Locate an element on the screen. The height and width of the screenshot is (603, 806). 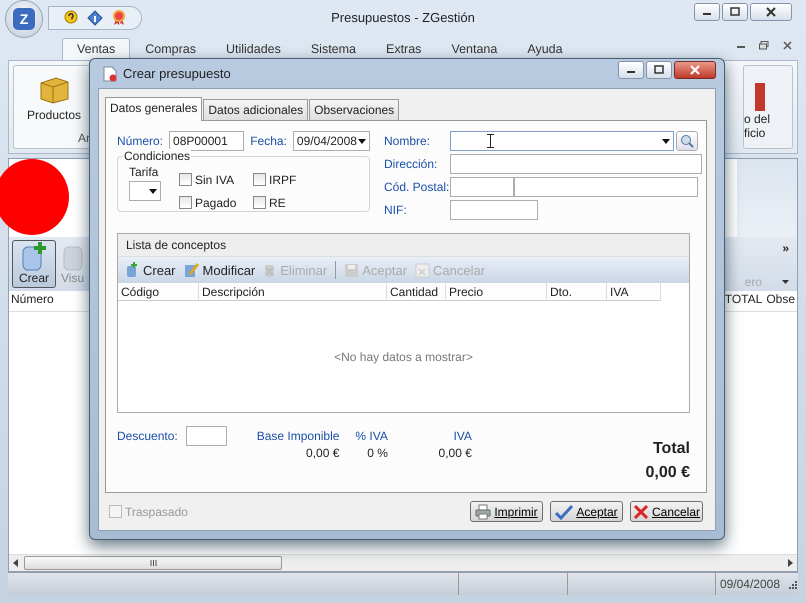
ribbon-tab: Ayuda is located at coordinates (545, 49).